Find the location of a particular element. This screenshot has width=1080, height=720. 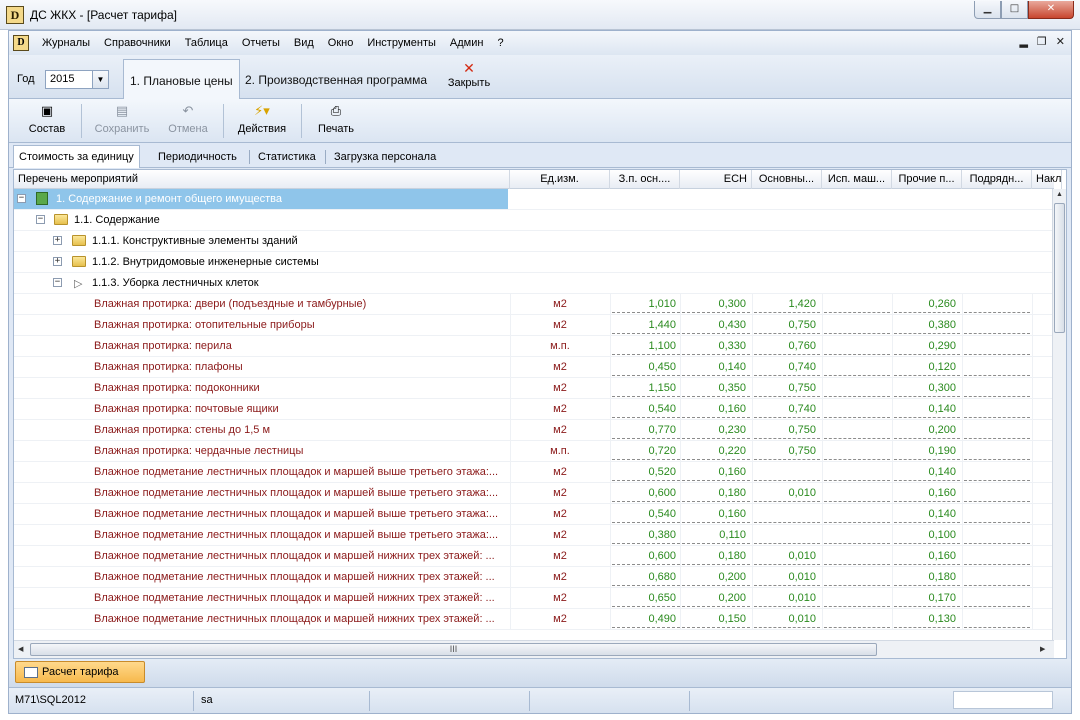

salary-cell: 0,540 is located at coordinates (646, 408).